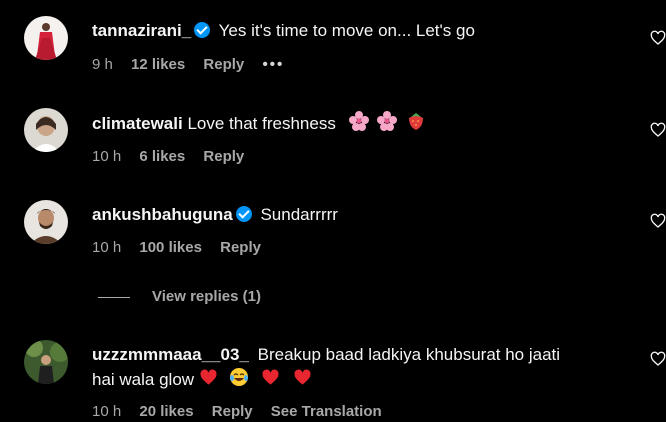 The height and width of the screenshot is (422, 666). What do you see at coordinates (273, 64) in the screenshot?
I see `more-options-icon: •••` at bounding box center [273, 64].